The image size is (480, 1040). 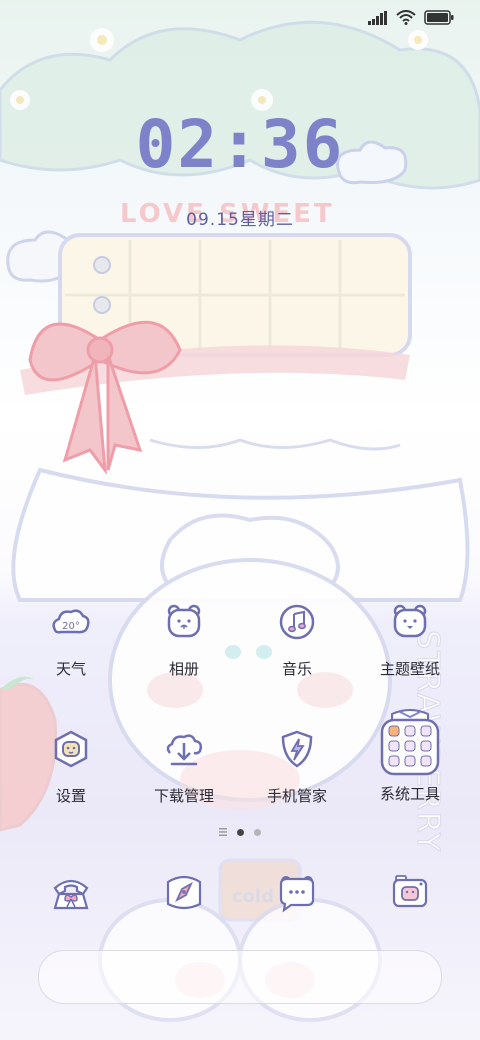 I want to click on compass-icon, so click(x=184, y=894).